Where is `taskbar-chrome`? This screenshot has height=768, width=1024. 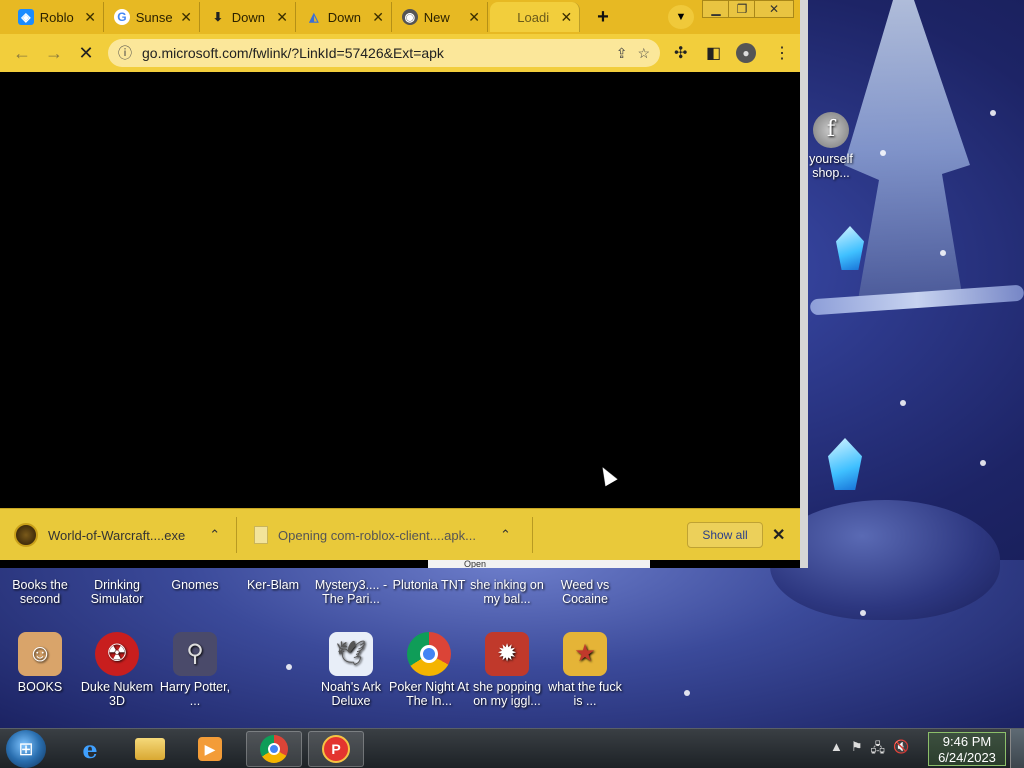 taskbar-chrome is located at coordinates (274, 749).